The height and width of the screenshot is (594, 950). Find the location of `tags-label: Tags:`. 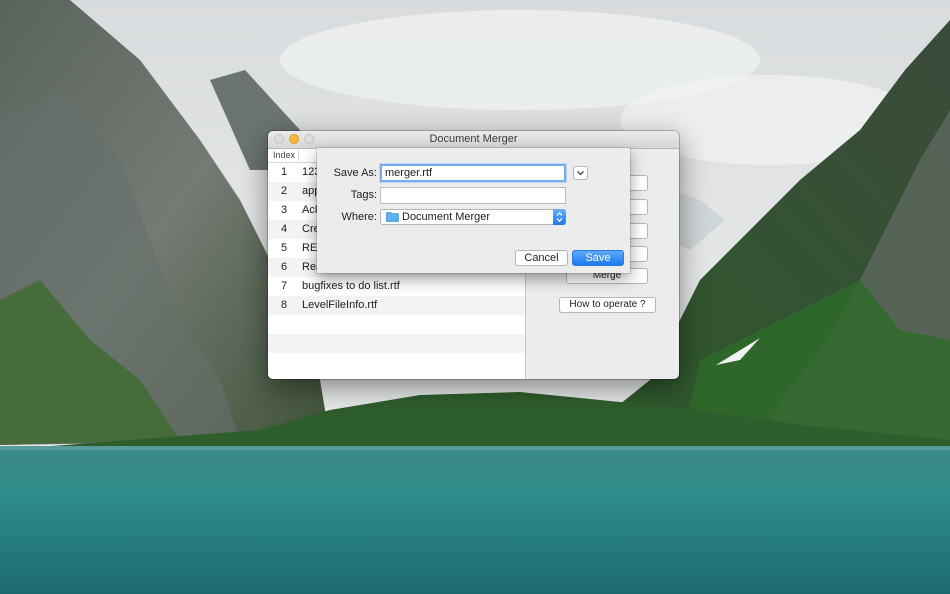

tags-label: Tags: is located at coordinates (363, 195).